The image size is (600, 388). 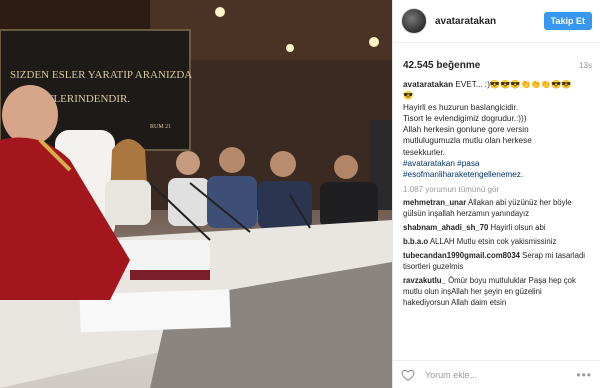 What do you see at coordinates (101, 75) in the screenshot?
I see `svg-text: SIZDEN ESLER YARATIP ARANIZDA` at bounding box center [101, 75].